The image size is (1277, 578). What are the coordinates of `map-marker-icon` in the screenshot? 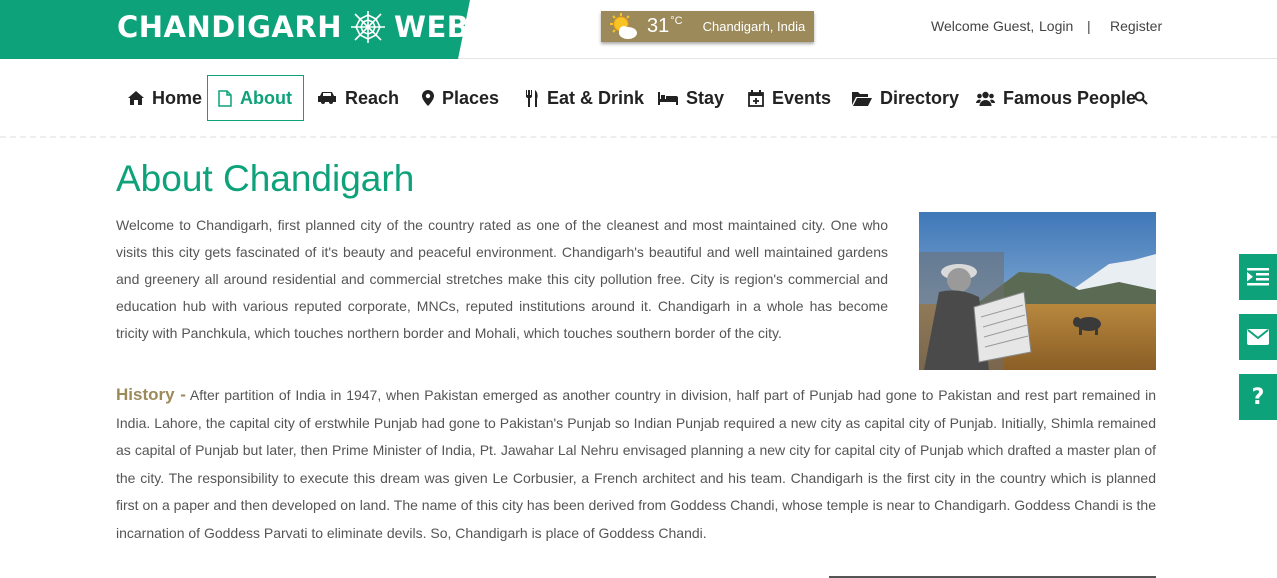 It's located at (428, 98).